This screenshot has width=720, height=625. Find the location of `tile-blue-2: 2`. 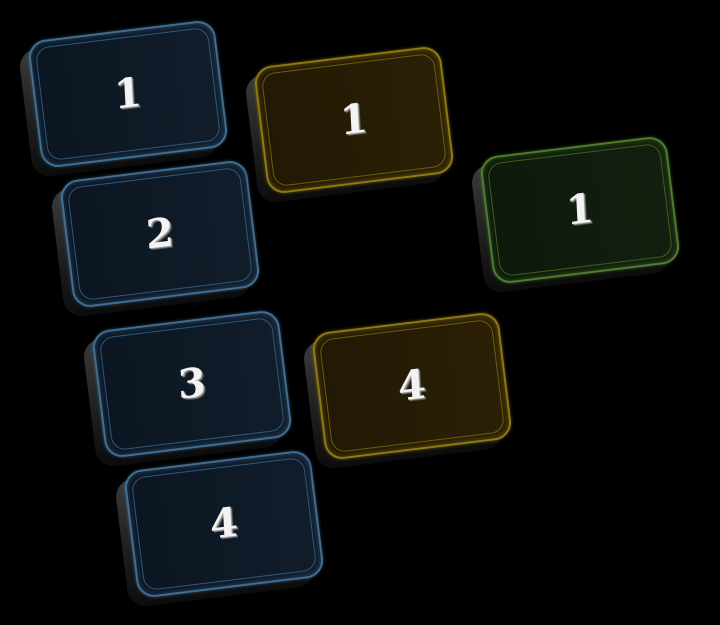

tile-blue-2: 2 is located at coordinates (155, 239).